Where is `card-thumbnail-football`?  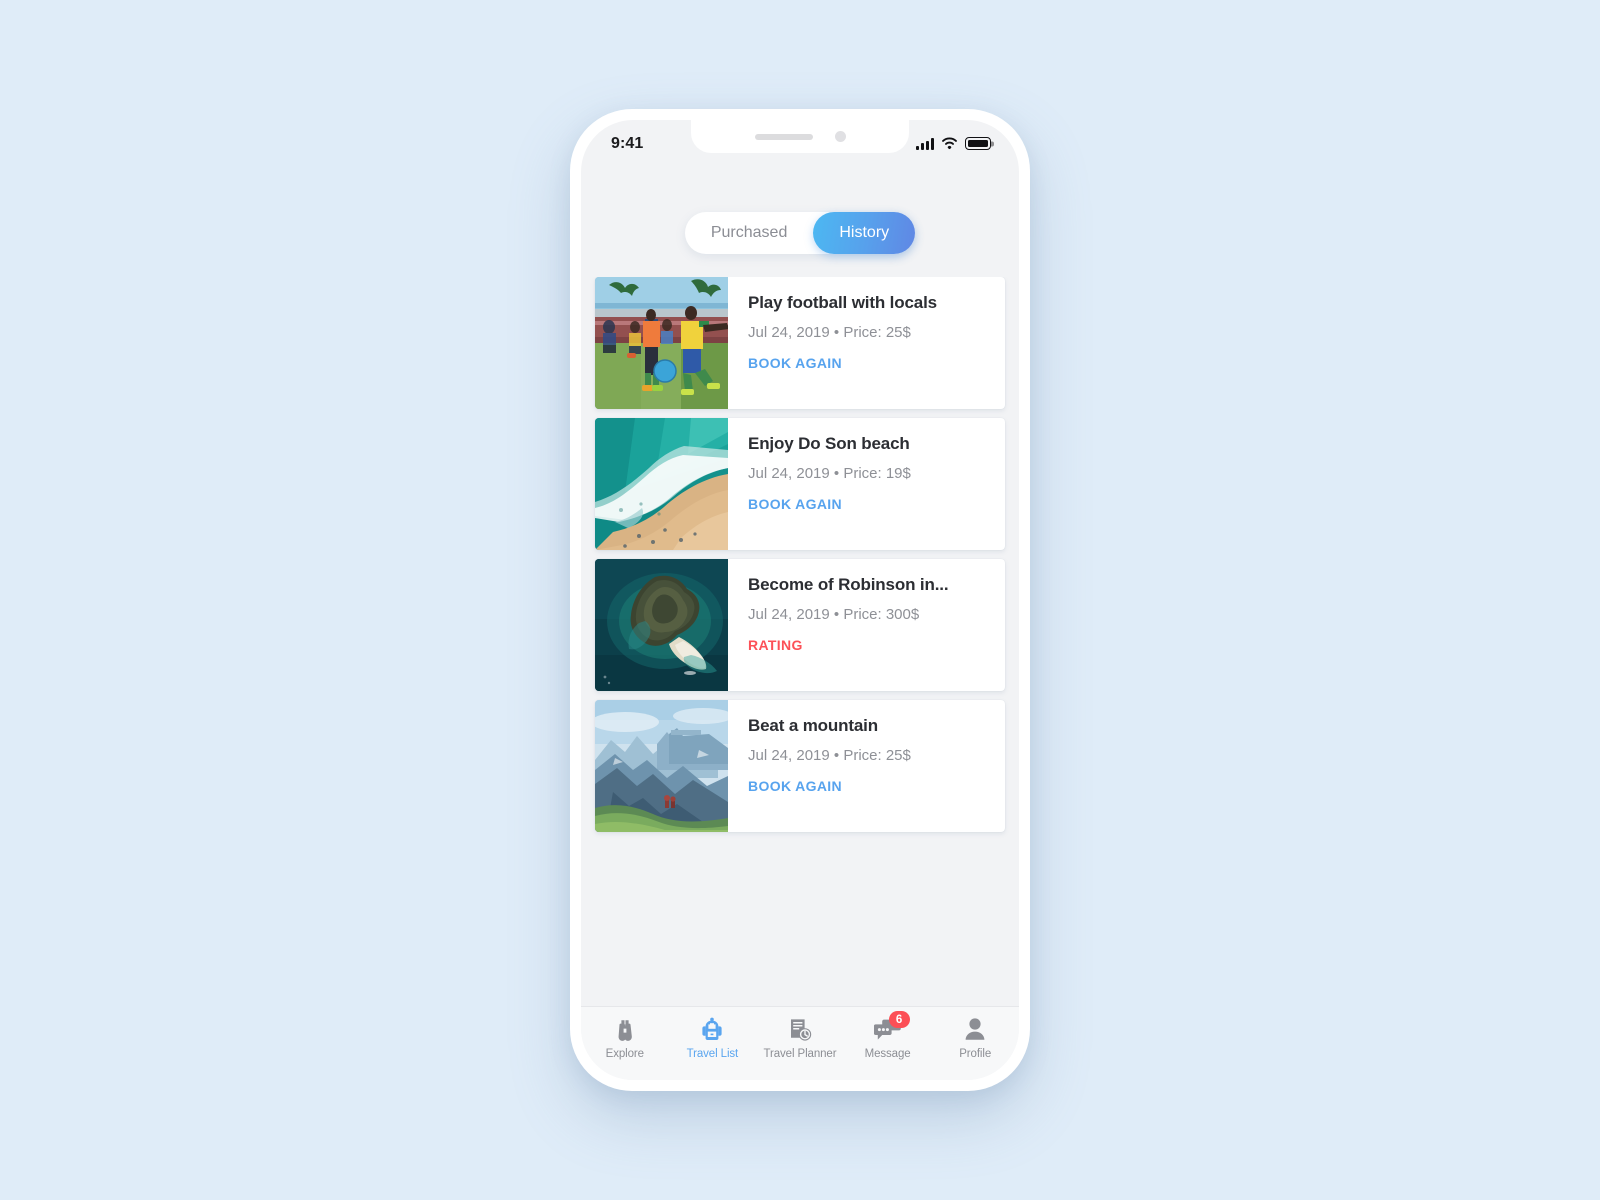
card-thumbnail-football is located at coordinates (661, 343).